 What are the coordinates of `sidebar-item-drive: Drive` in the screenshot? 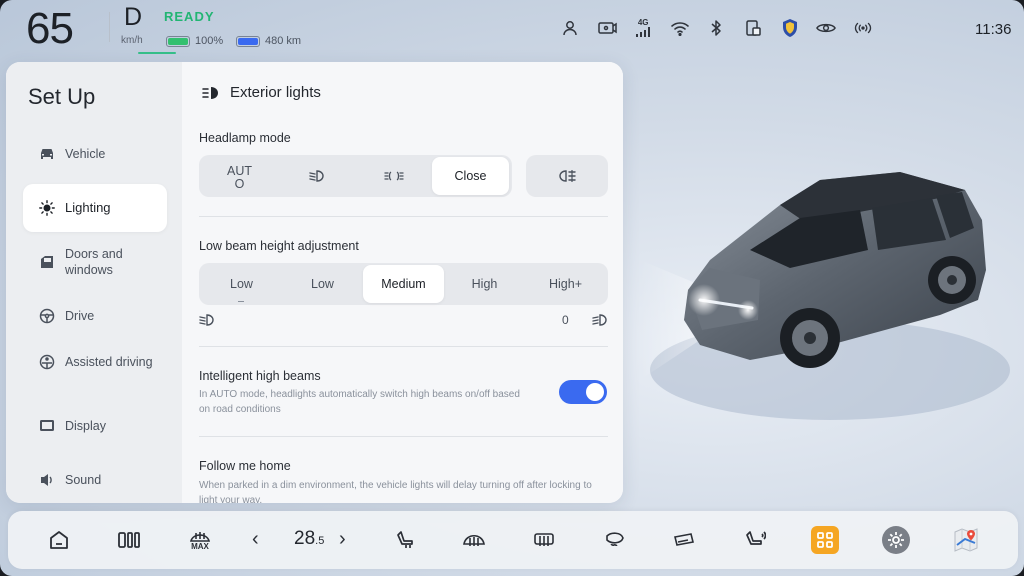 It's located at (95, 316).